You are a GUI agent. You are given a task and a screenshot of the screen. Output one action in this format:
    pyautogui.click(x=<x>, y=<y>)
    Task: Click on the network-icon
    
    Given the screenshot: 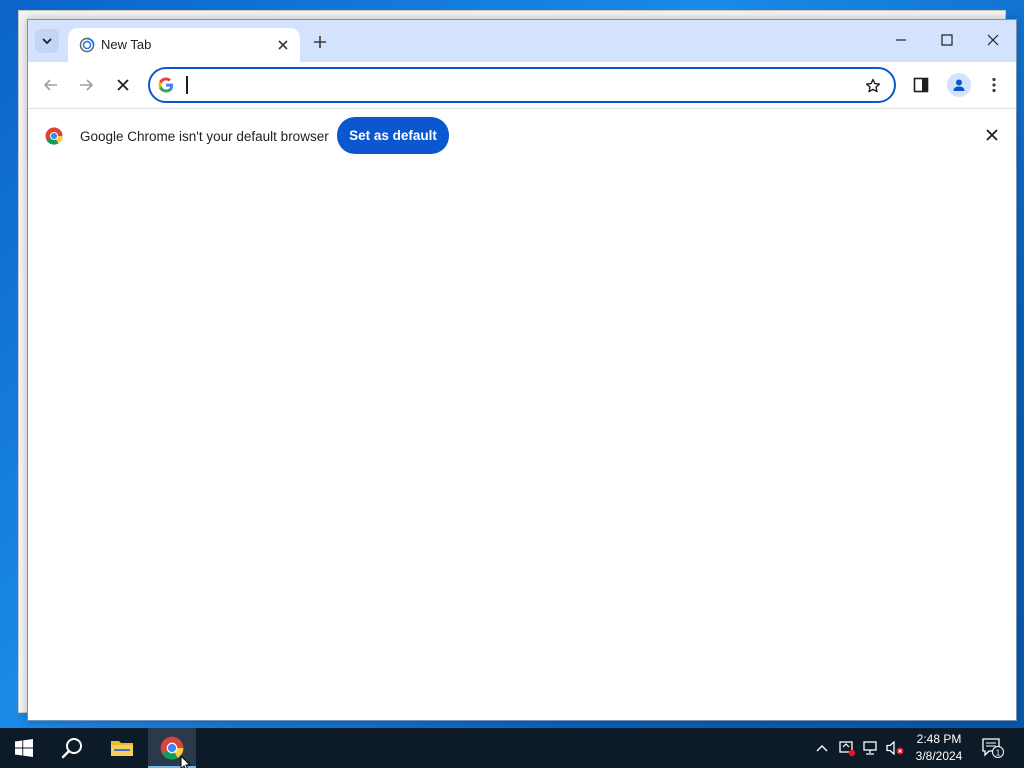 What is the action you would take?
    pyautogui.click(x=870, y=748)
    